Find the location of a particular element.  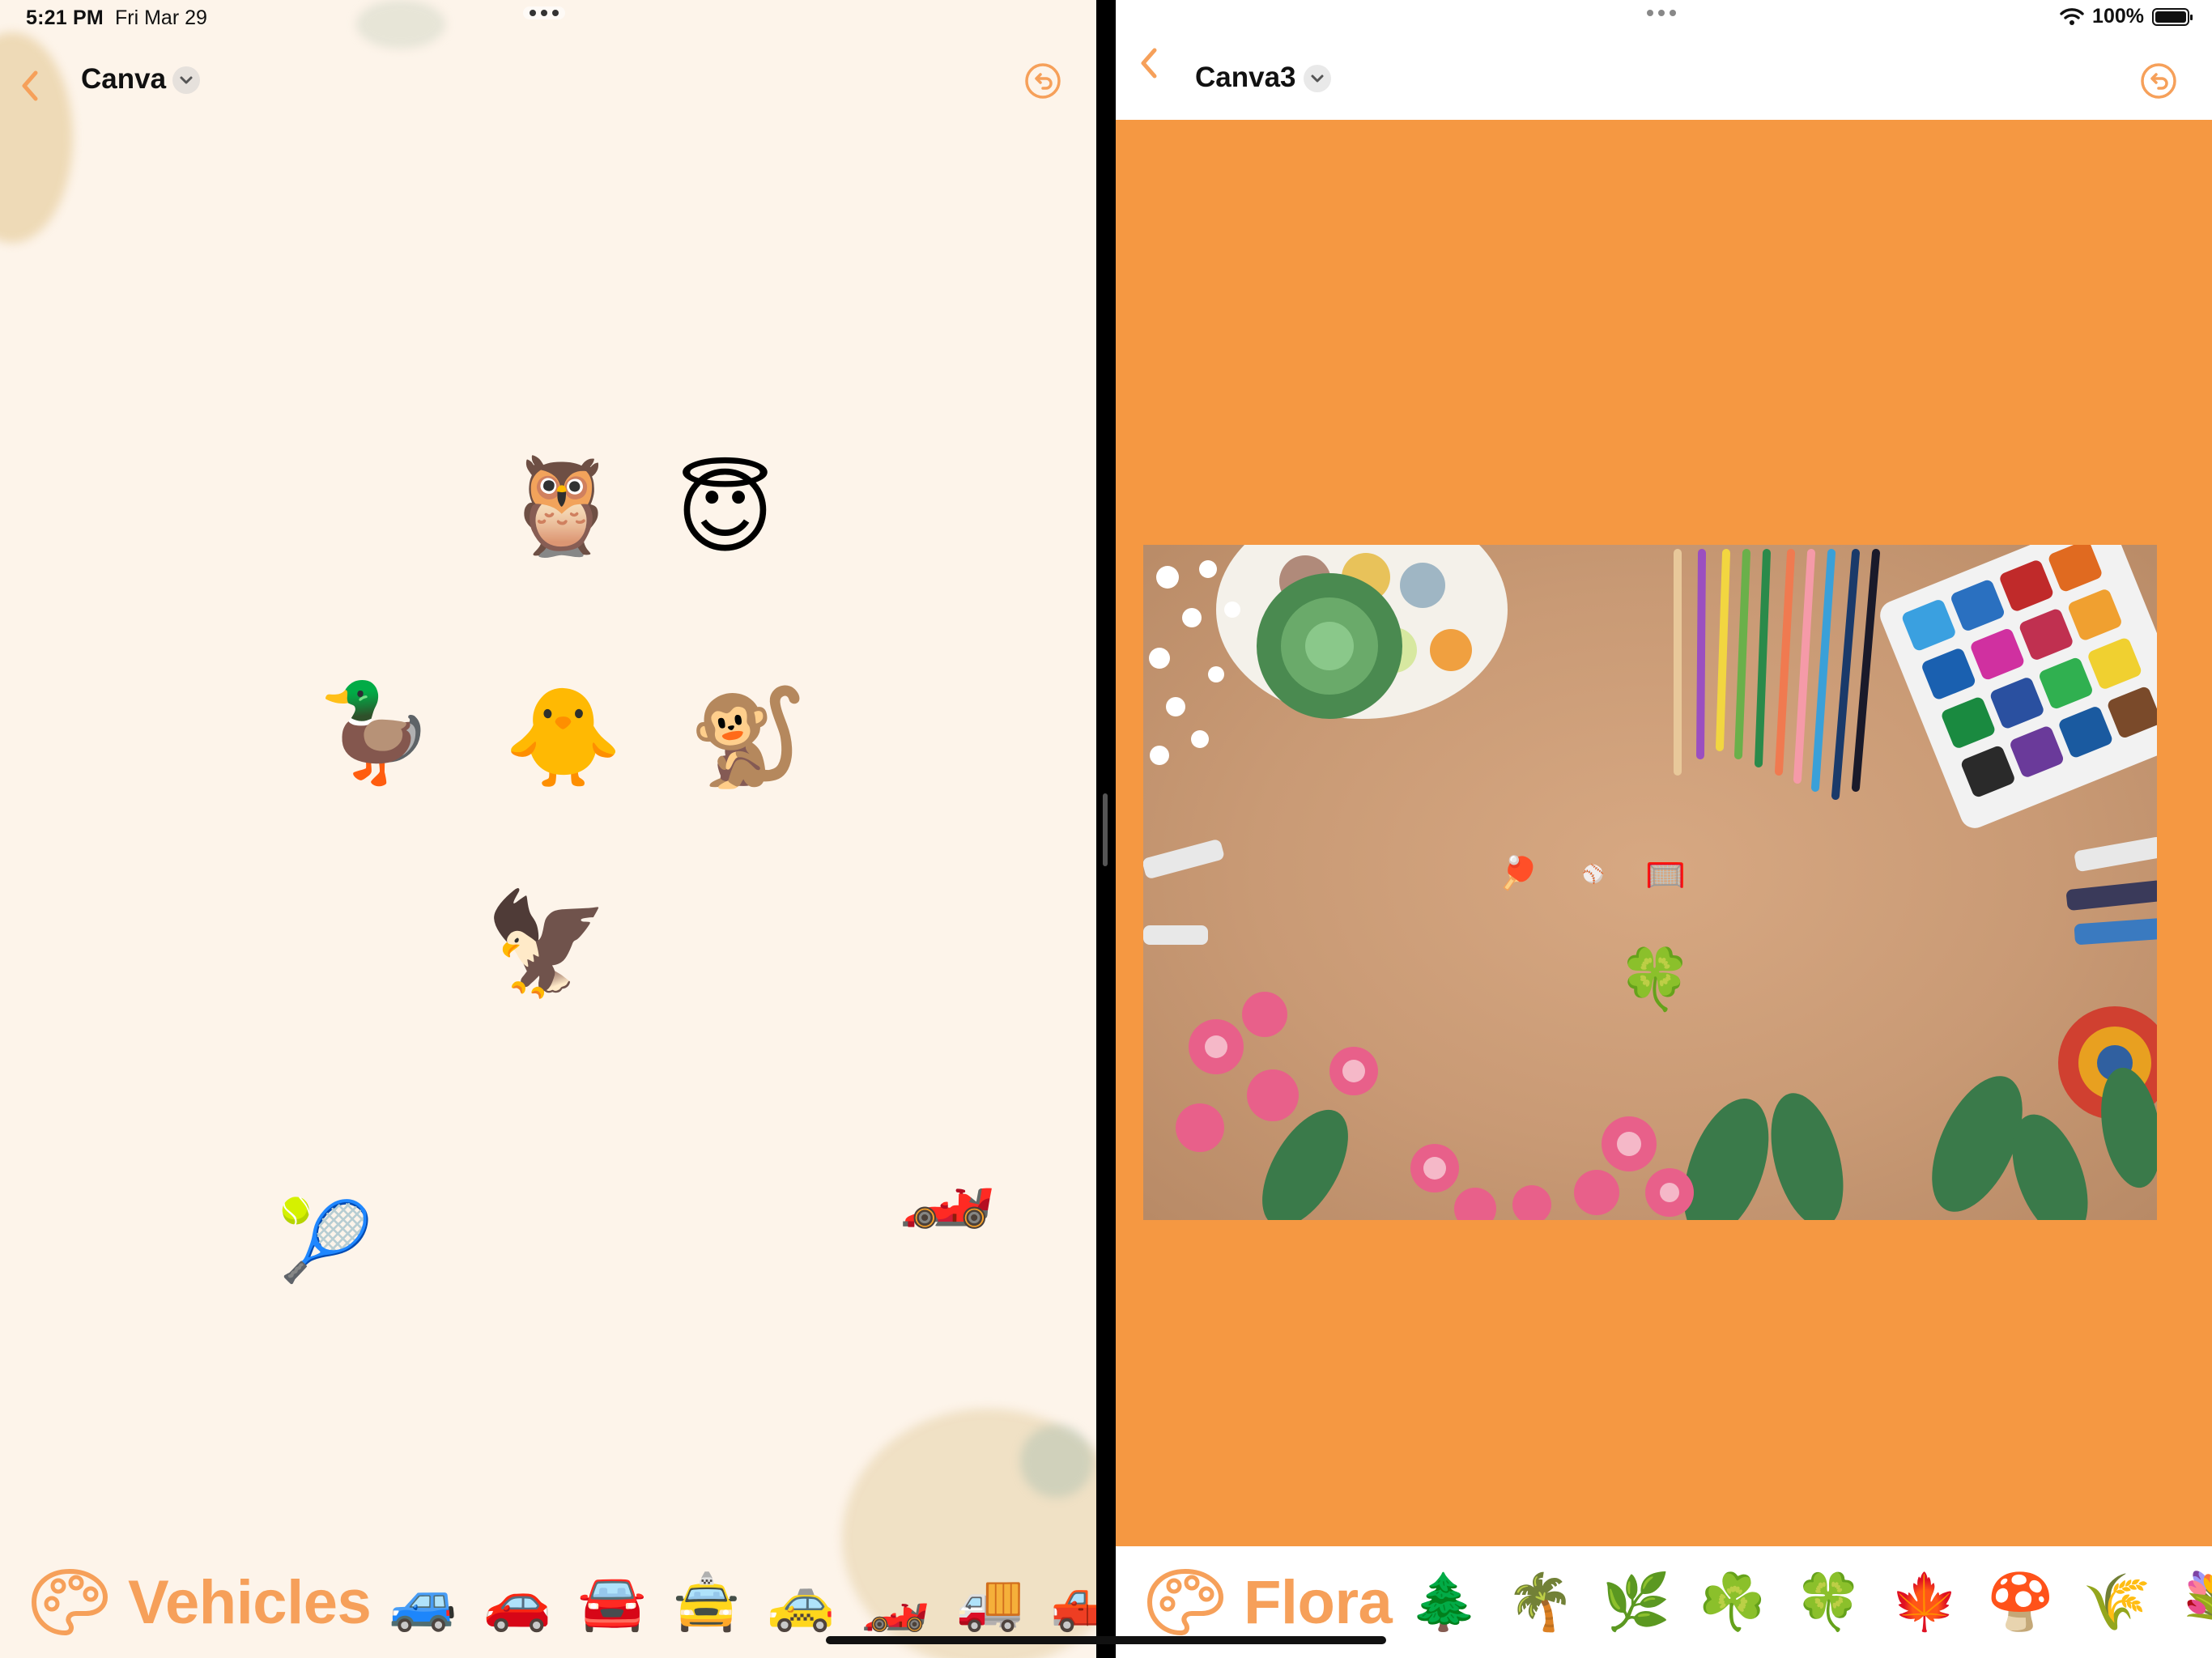

sticker-tennis-ball: 🎾 is located at coordinates (326, 1242).